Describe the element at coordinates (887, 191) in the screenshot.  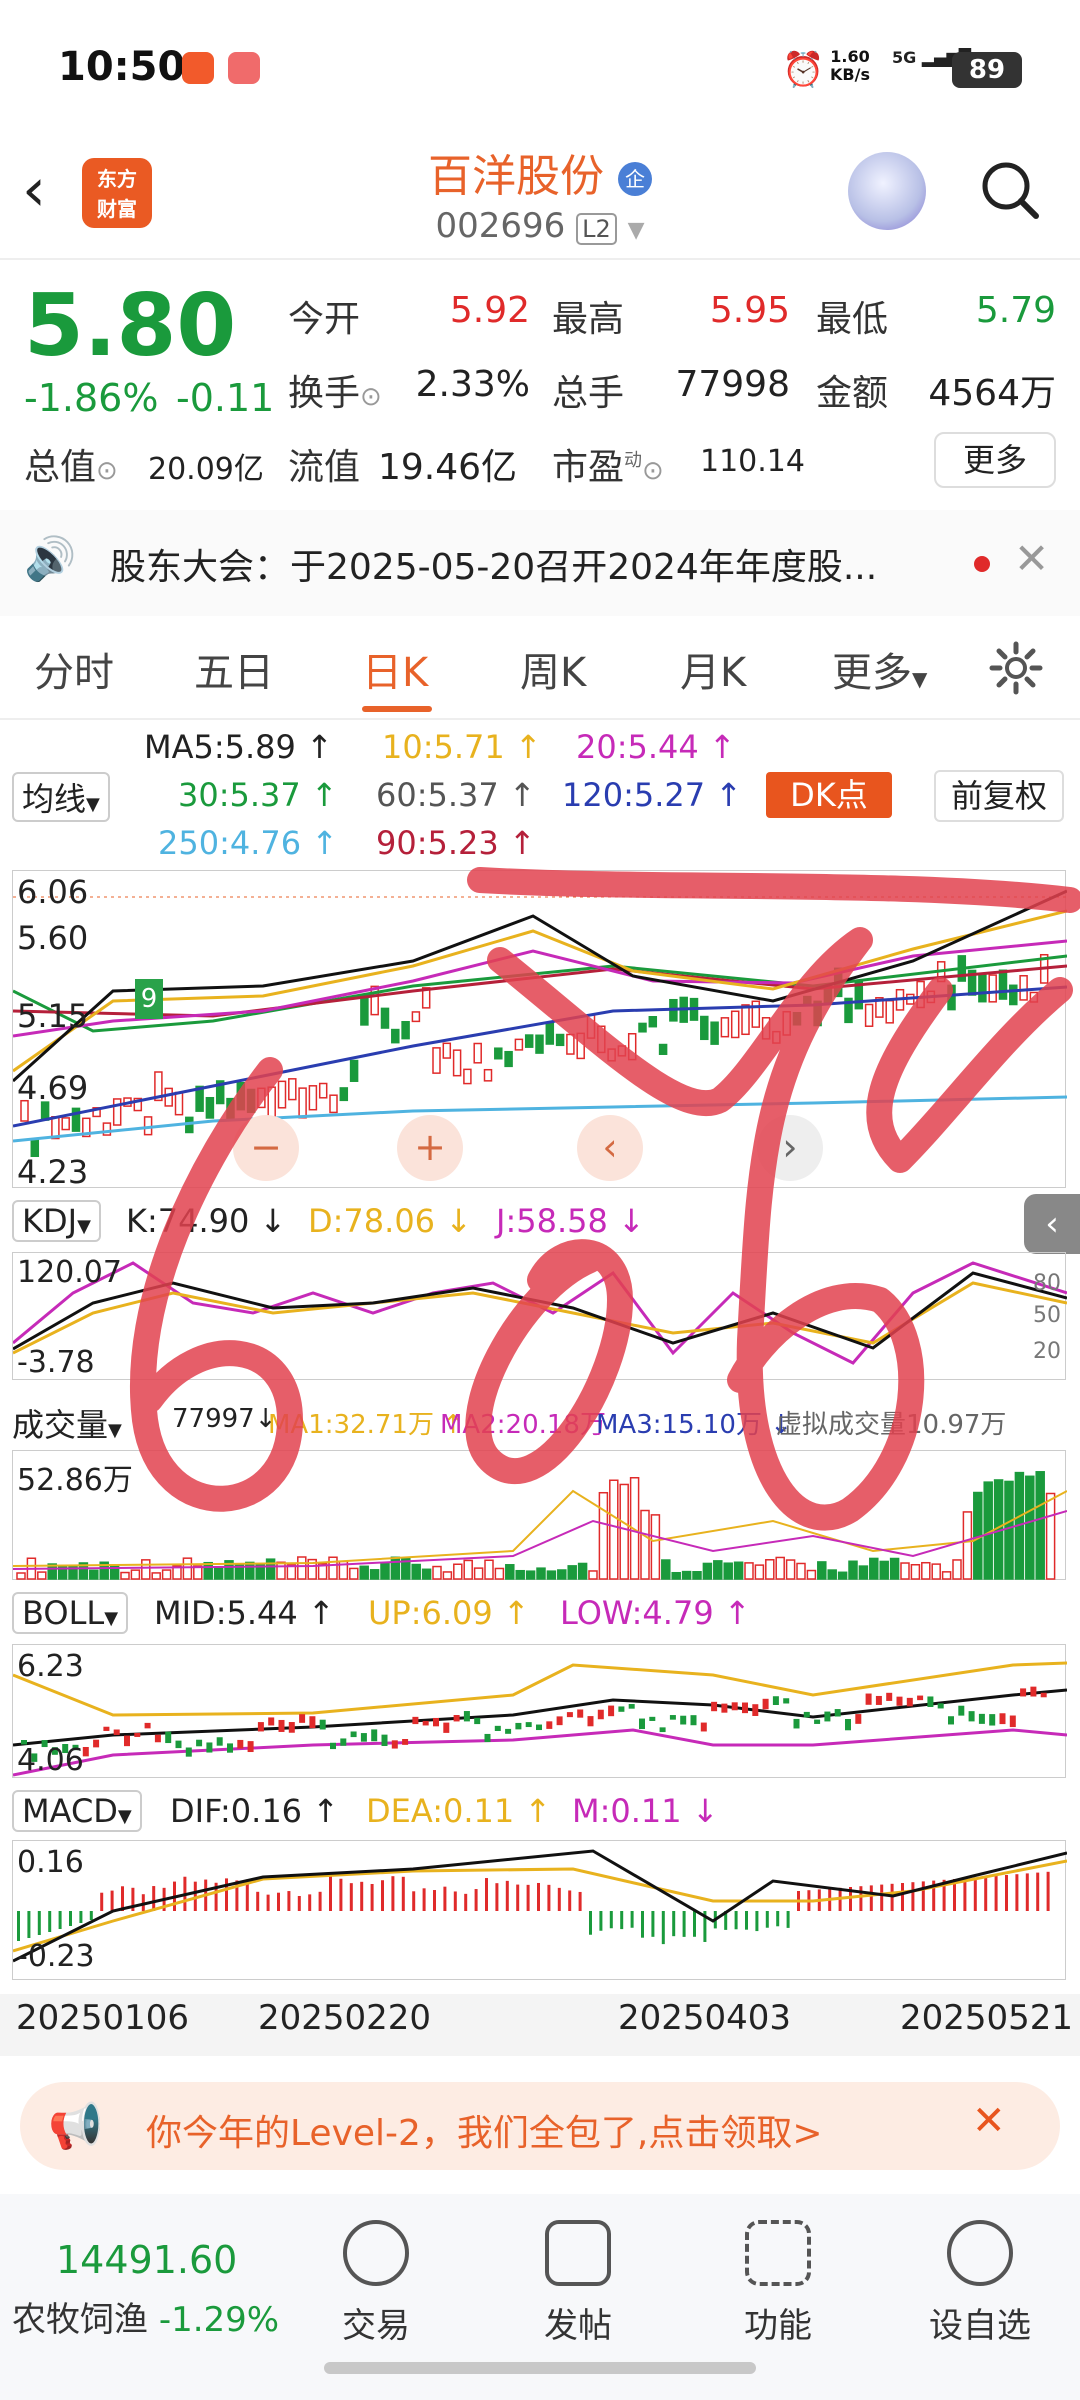
I see `ai-assistant-avatar` at that location.